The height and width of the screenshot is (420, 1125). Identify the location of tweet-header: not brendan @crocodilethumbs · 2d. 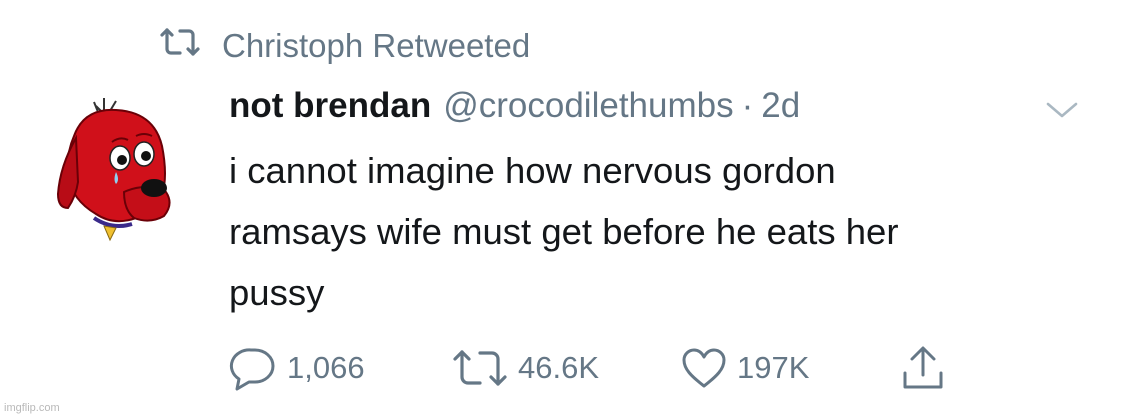
(657, 110).